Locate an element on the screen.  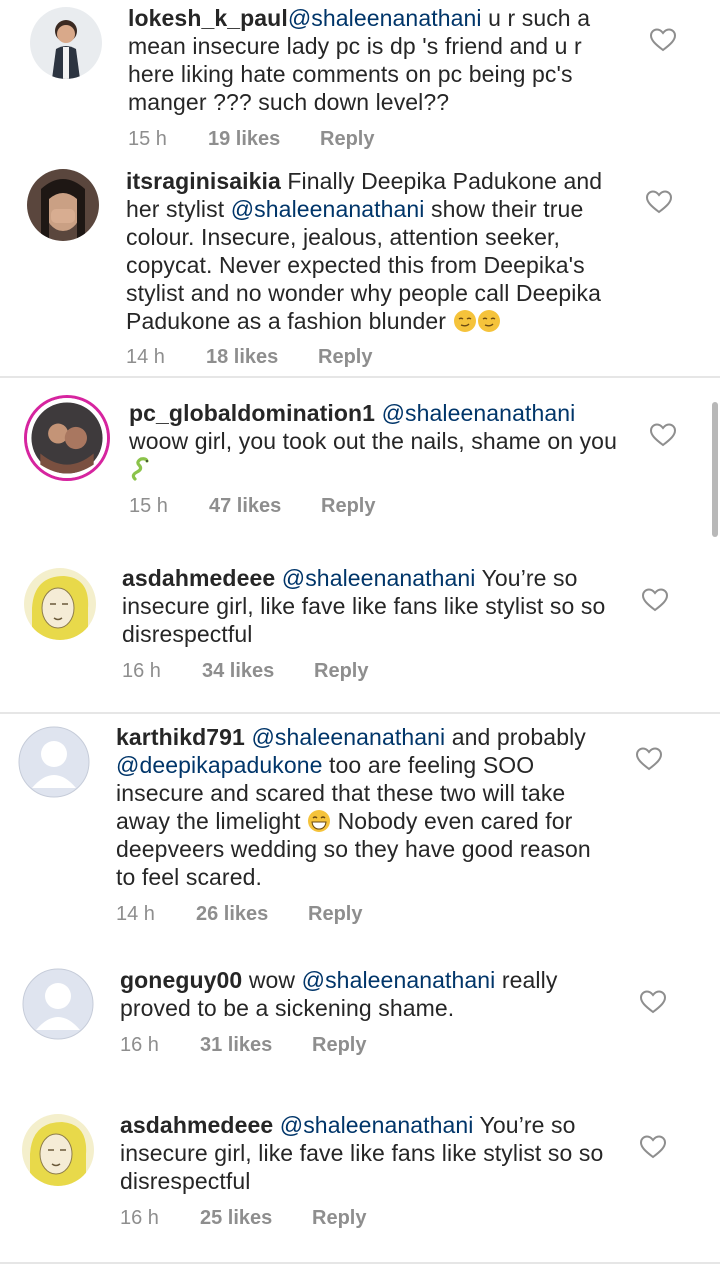
comment-meta: 15 h 19 likes Reply is located at coordinates (251, 139).